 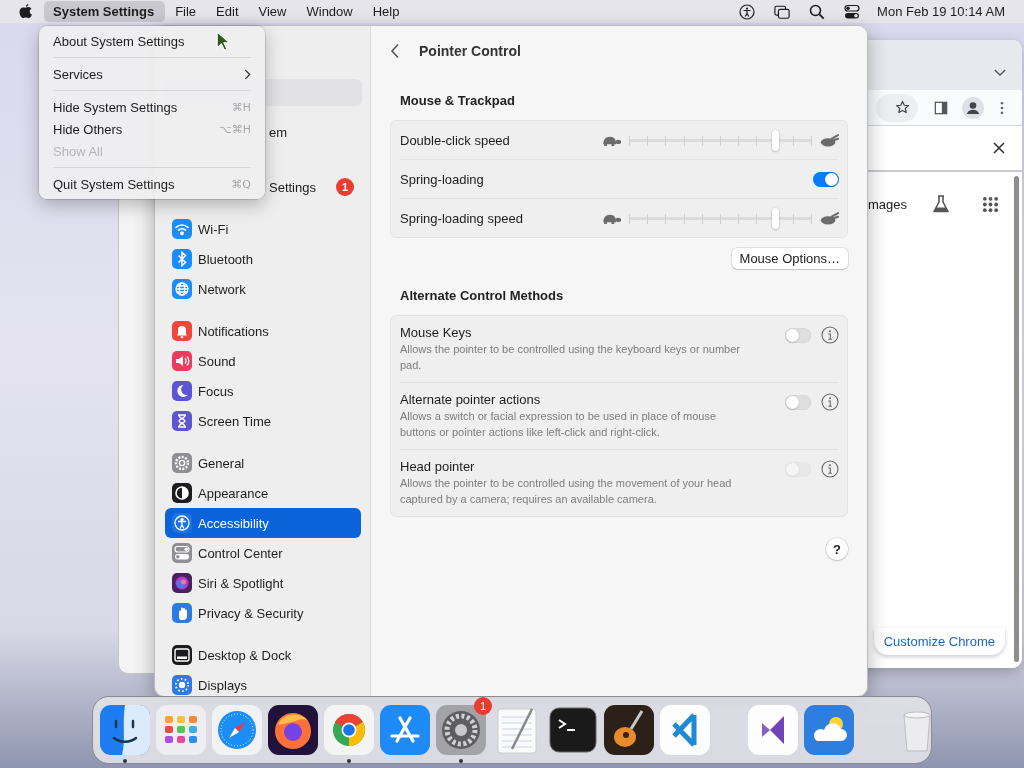 What do you see at coordinates (470, 51) in the screenshot?
I see `page-title: Pointer Control` at bounding box center [470, 51].